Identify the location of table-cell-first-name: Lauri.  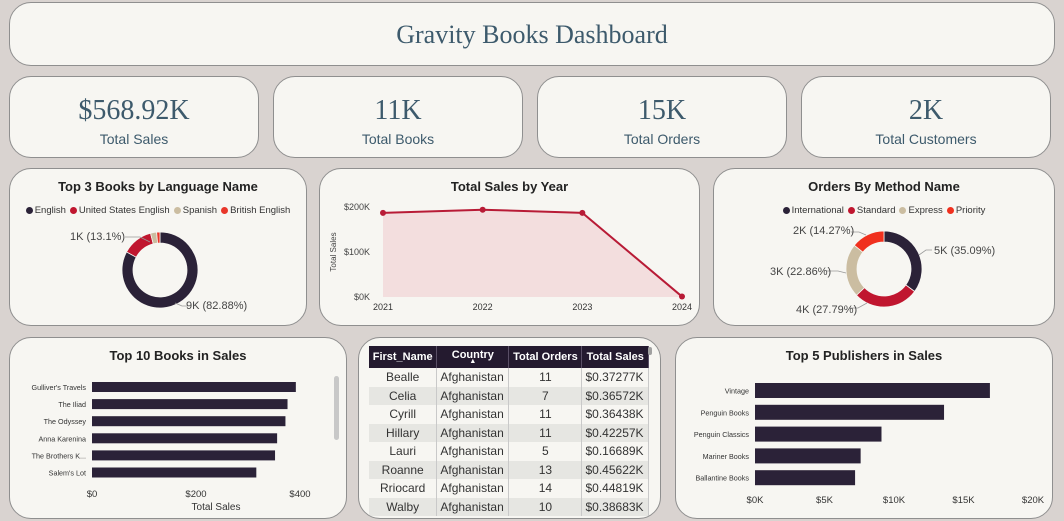
(403, 451).